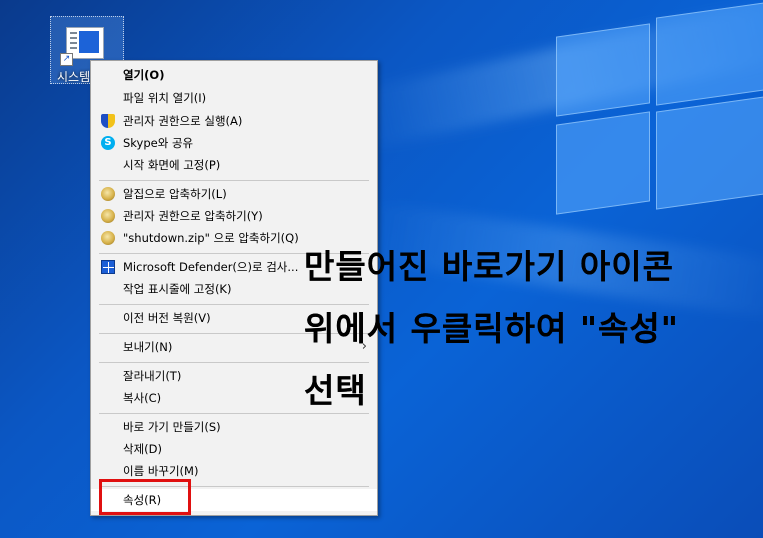 Image resolution: width=763 pixels, height=538 pixels. What do you see at coordinates (491, 328) in the screenshot?
I see `caption-line: 위에서 우클릭하여 "속성"` at bounding box center [491, 328].